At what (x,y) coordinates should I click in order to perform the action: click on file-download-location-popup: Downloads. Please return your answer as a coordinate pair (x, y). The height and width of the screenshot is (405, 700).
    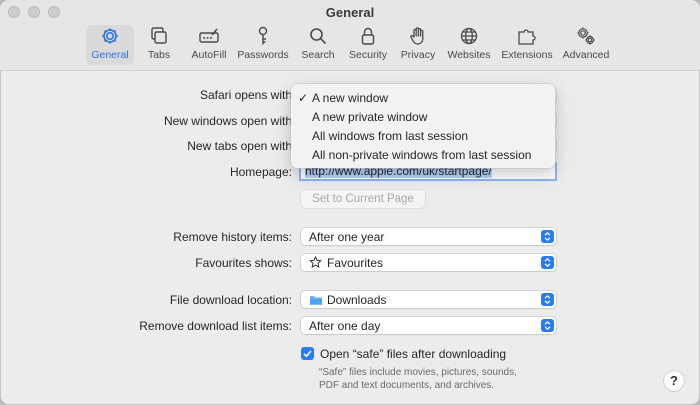
    Looking at the image, I should click on (428, 299).